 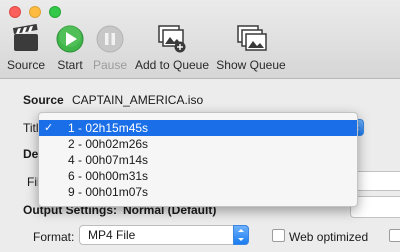 I want to click on title-menu-item-4: 4 - 00h07m14s, so click(x=198, y=160).